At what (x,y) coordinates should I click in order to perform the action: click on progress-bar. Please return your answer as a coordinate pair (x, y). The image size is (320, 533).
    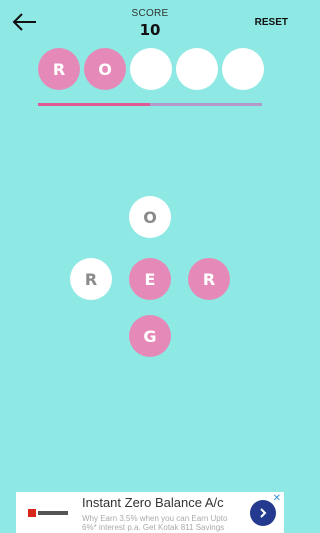
    Looking at the image, I should click on (150, 104).